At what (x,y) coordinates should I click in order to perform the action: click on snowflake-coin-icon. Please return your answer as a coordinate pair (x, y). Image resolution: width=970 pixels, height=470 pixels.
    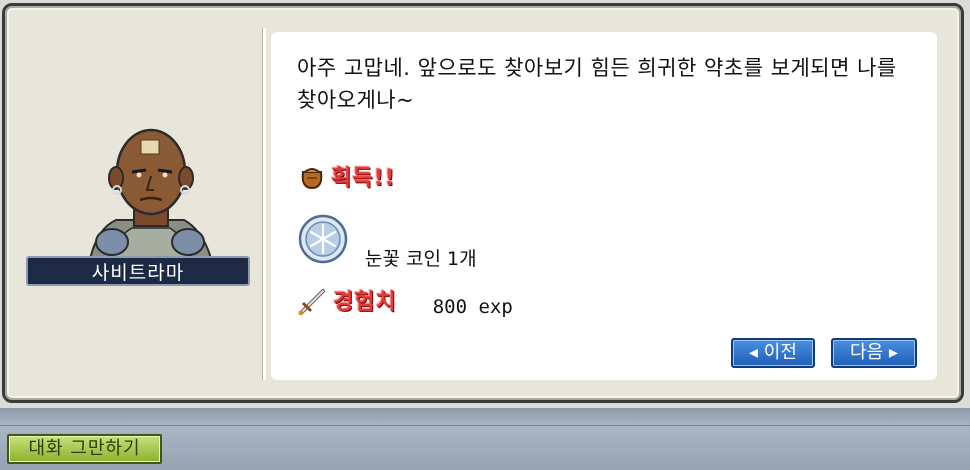
    Looking at the image, I should click on (323, 238).